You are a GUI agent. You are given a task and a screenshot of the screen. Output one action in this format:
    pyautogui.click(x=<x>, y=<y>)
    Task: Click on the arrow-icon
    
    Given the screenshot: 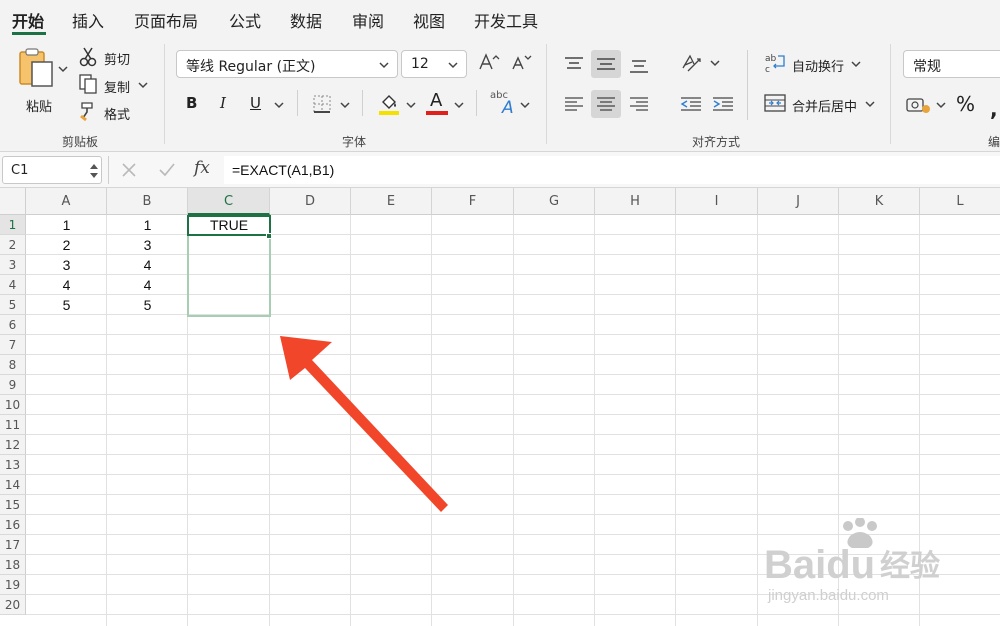 What is the action you would take?
    pyautogui.click(x=364, y=424)
    